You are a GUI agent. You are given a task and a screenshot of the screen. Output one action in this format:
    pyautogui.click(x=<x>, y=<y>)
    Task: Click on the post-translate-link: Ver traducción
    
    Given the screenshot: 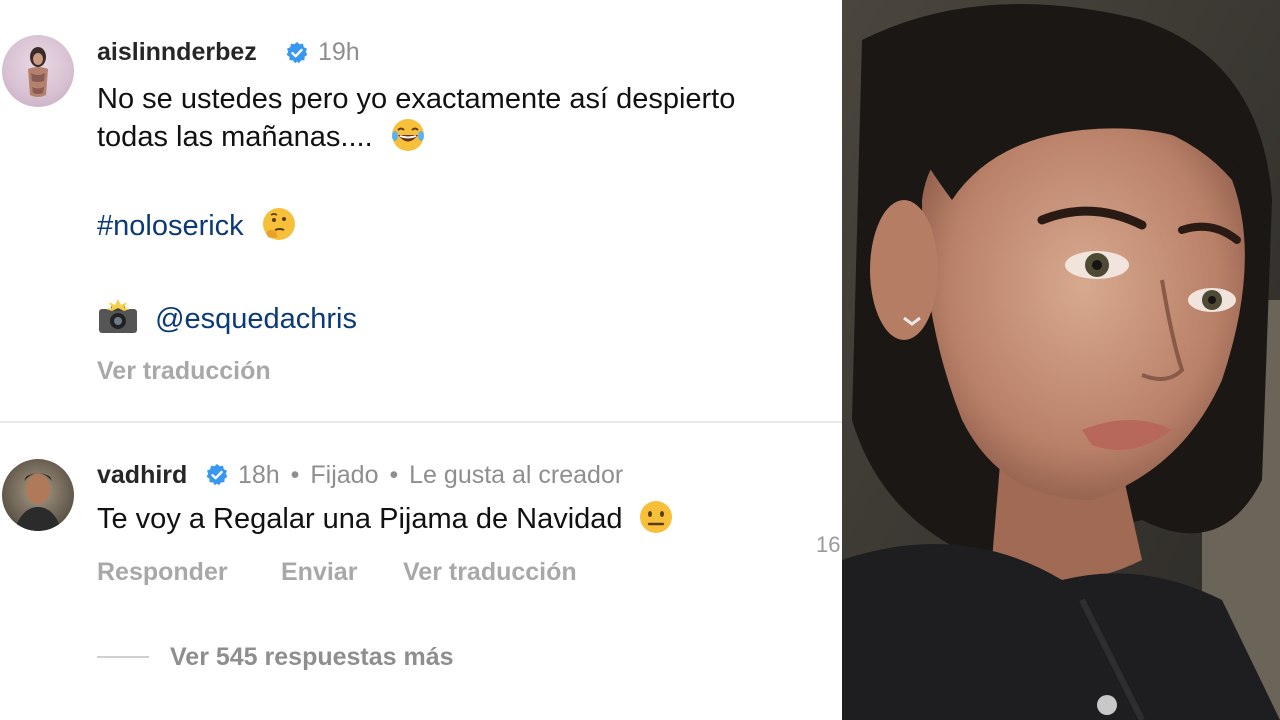 What is the action you would take?
    pyautogui.click(x=184, y=371)
    